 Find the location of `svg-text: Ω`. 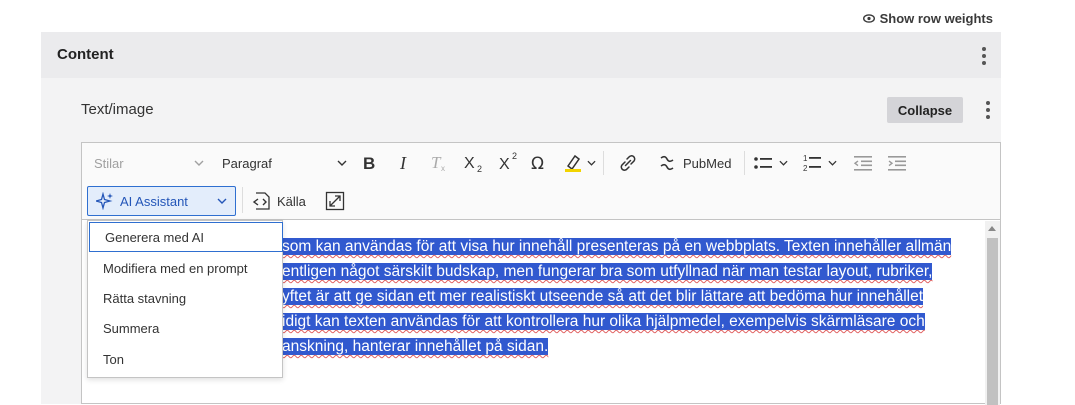

svg-text: Ω is located at coordinates (537, 163).